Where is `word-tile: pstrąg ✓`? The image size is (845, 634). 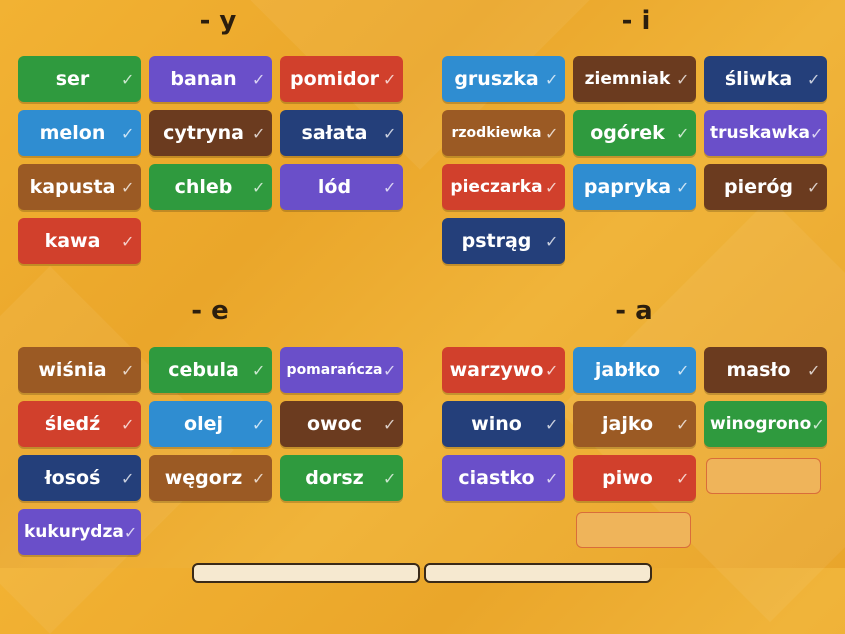
word-tile: pstrąg ✓ is located at coordinates (503, 241).